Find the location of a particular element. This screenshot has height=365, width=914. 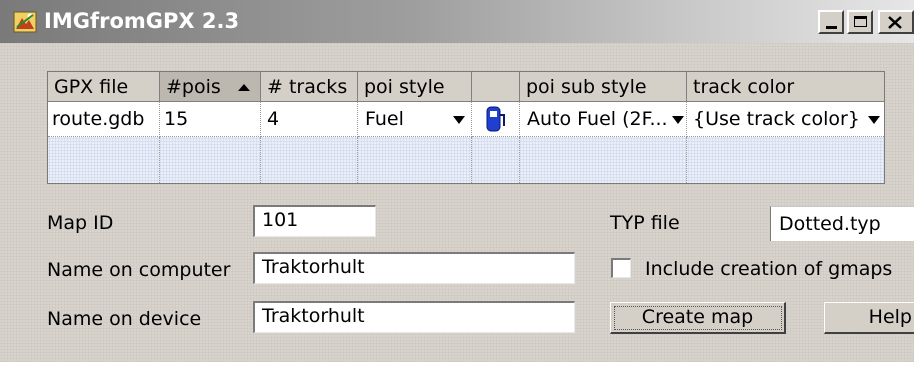

help-button: Help is located at coordinates (869, 318).